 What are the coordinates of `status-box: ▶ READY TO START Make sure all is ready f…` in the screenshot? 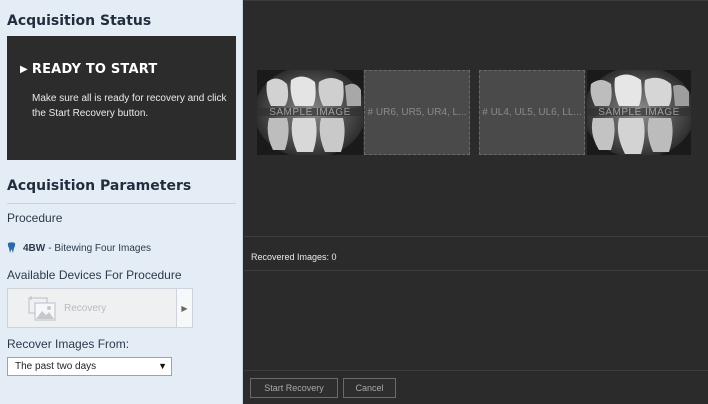 It's located at (121, 98).